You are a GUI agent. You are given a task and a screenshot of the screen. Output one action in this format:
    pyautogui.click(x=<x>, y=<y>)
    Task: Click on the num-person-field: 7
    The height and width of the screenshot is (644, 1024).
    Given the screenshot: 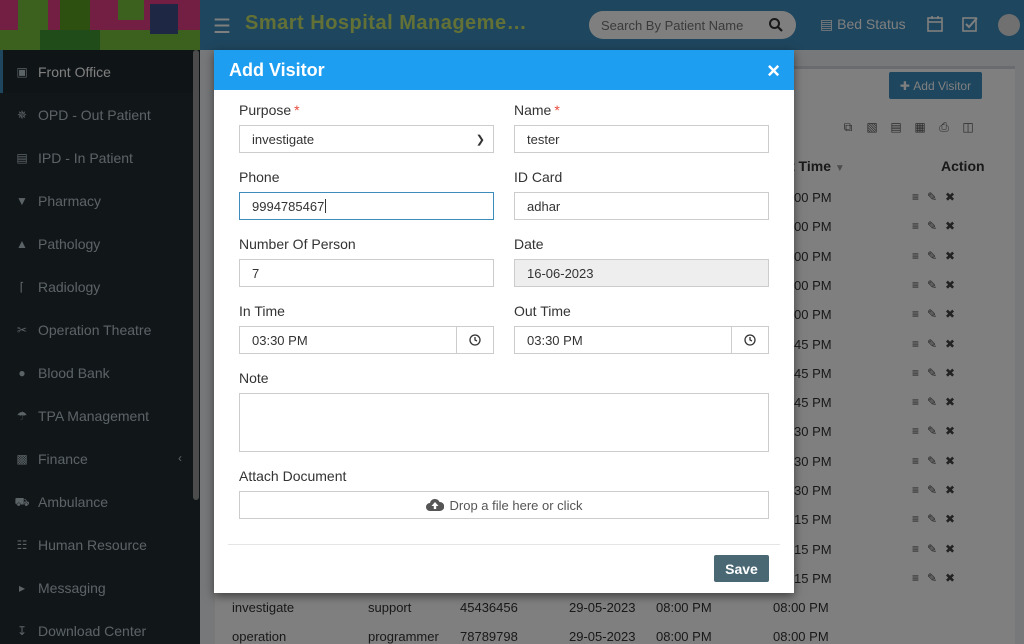 What is the action you would take?
    pyautogui.click(x=366, y=273)
    